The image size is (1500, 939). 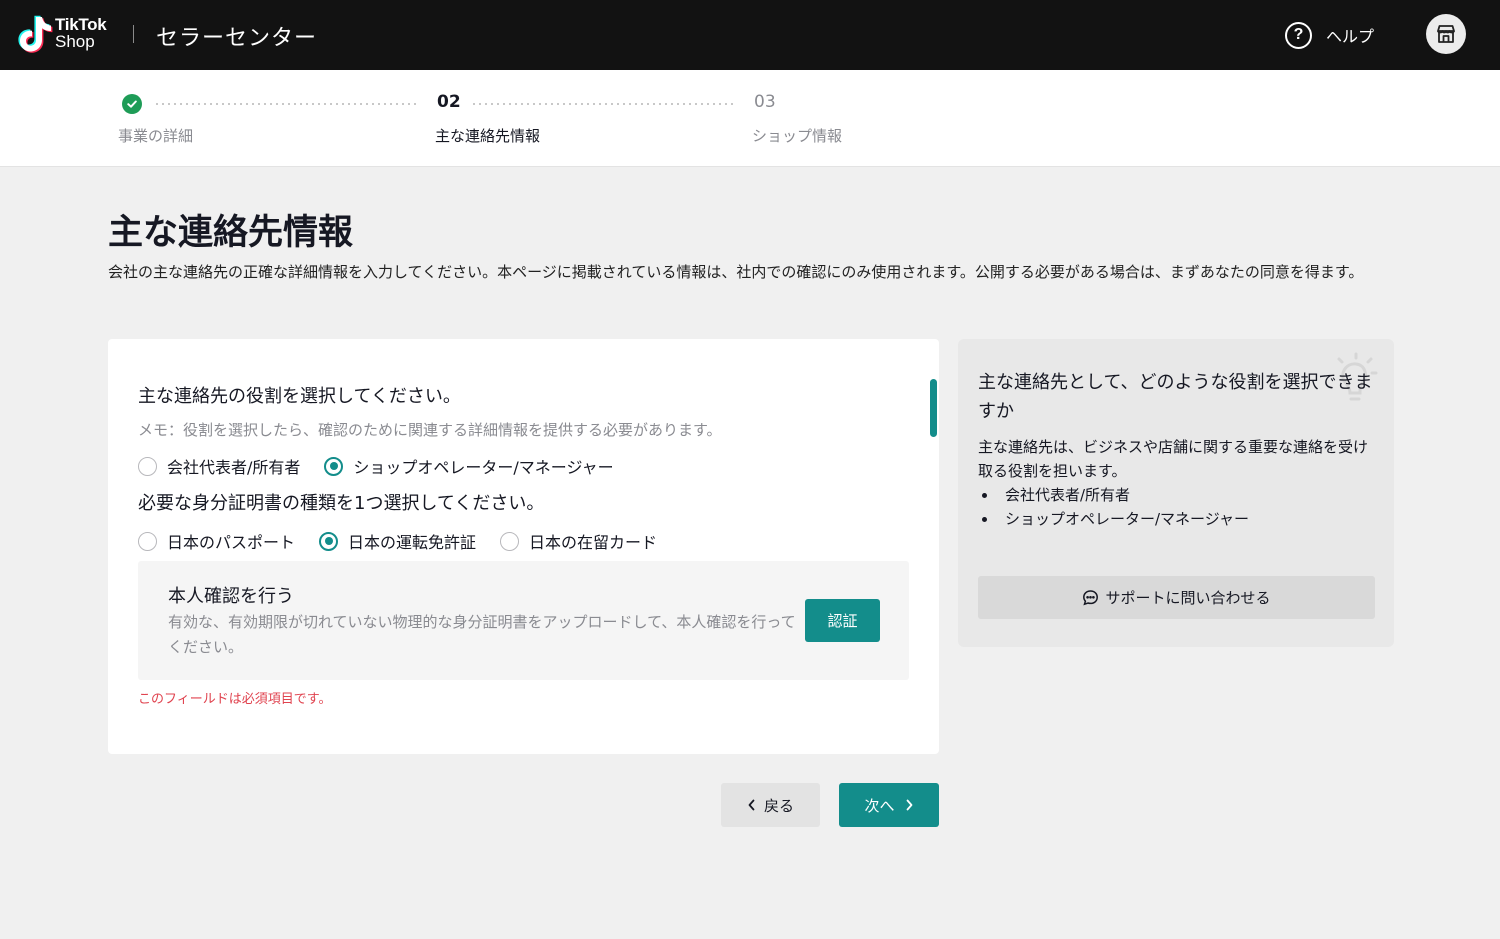 What do you see at coordinates (797, 136) in the screenshot?
I see `step-3-label: ショップ情報` at bounding box center [797, 136].